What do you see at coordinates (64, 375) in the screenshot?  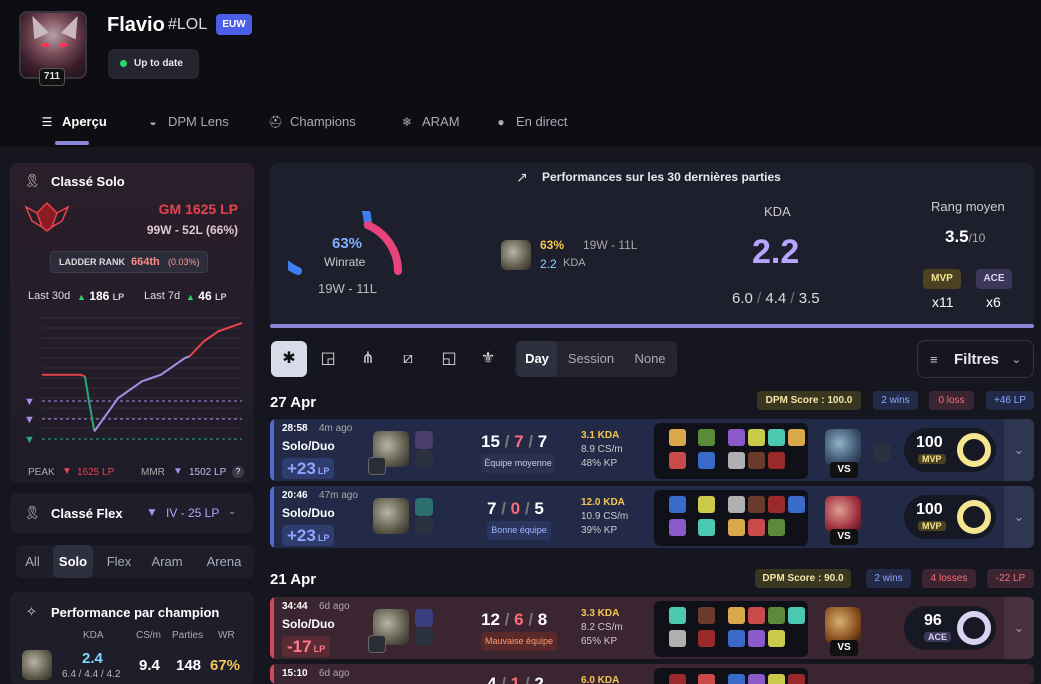 I see `lp-series-line` at bounding box center [64, 375].